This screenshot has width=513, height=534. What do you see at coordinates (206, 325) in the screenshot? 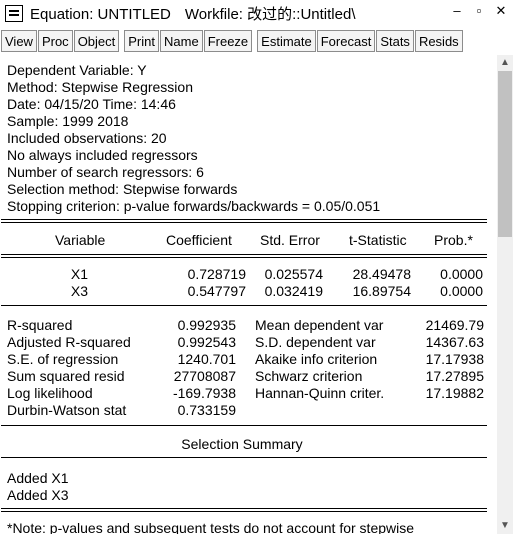
I see `stat-value-r-squared: 0.992935` at bounding box center [206, 325].